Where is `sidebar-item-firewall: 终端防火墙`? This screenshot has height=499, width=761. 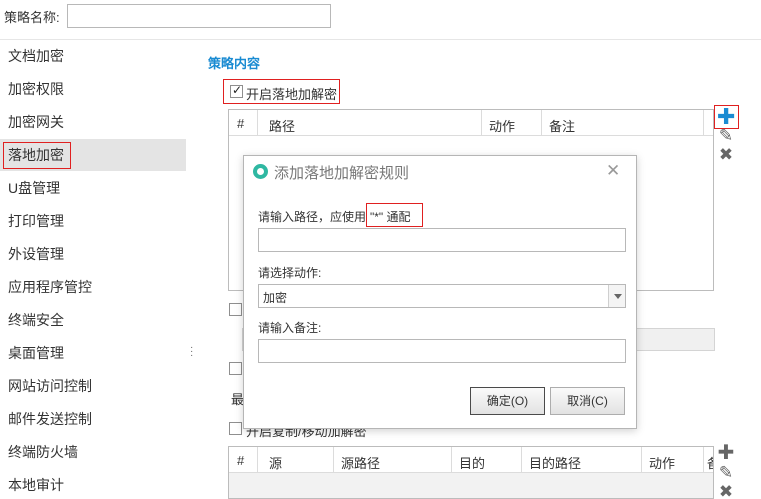 sidebar-item-firewall: 终端防火墙 is located at coordinates (93, 452).